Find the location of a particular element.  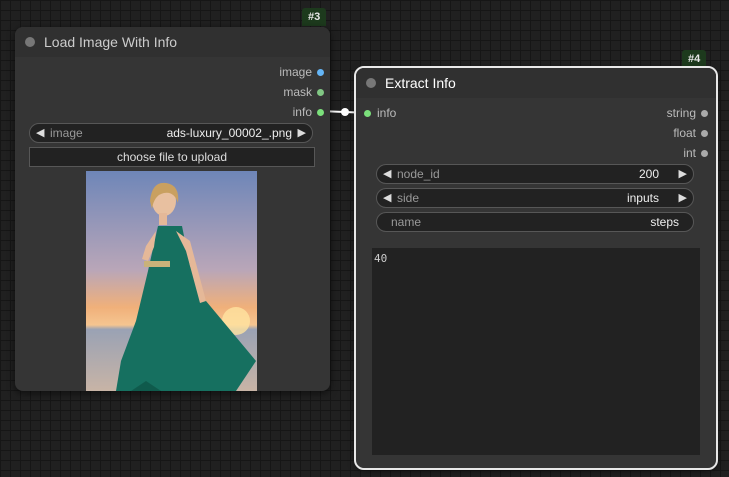

node-title-bar: Extract Info is located at coordinates (536, 83).